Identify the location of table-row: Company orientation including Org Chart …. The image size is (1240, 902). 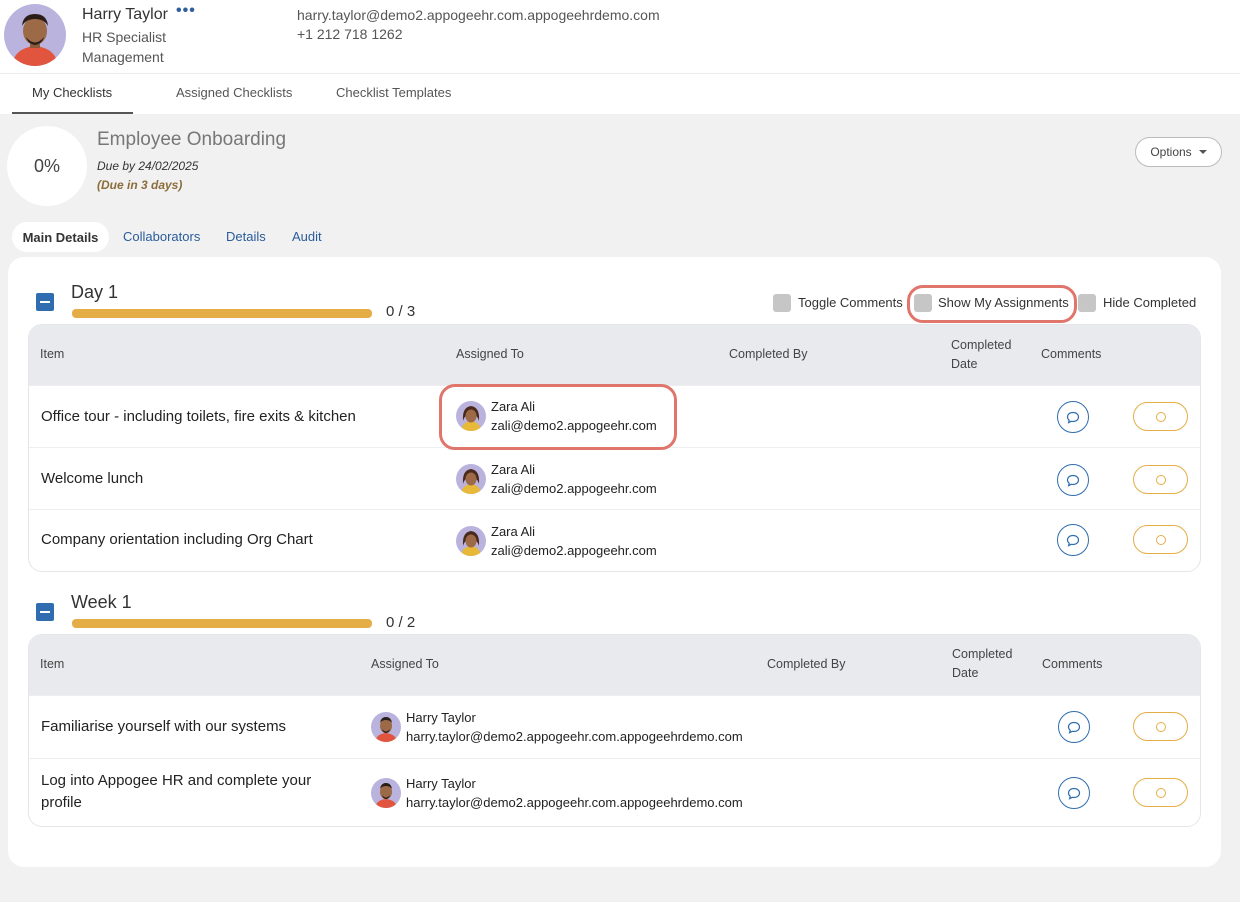
(614, 540).